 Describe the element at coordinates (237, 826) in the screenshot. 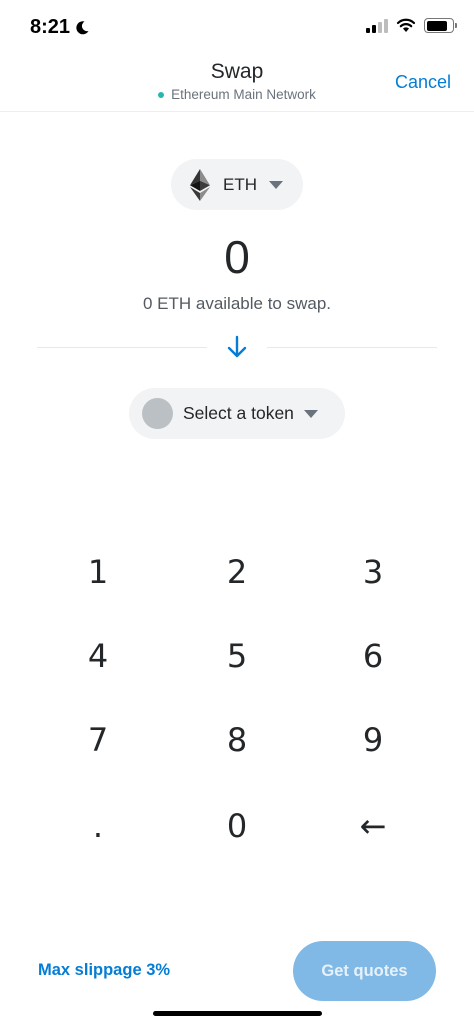

I see `key-0: 0` at that location.